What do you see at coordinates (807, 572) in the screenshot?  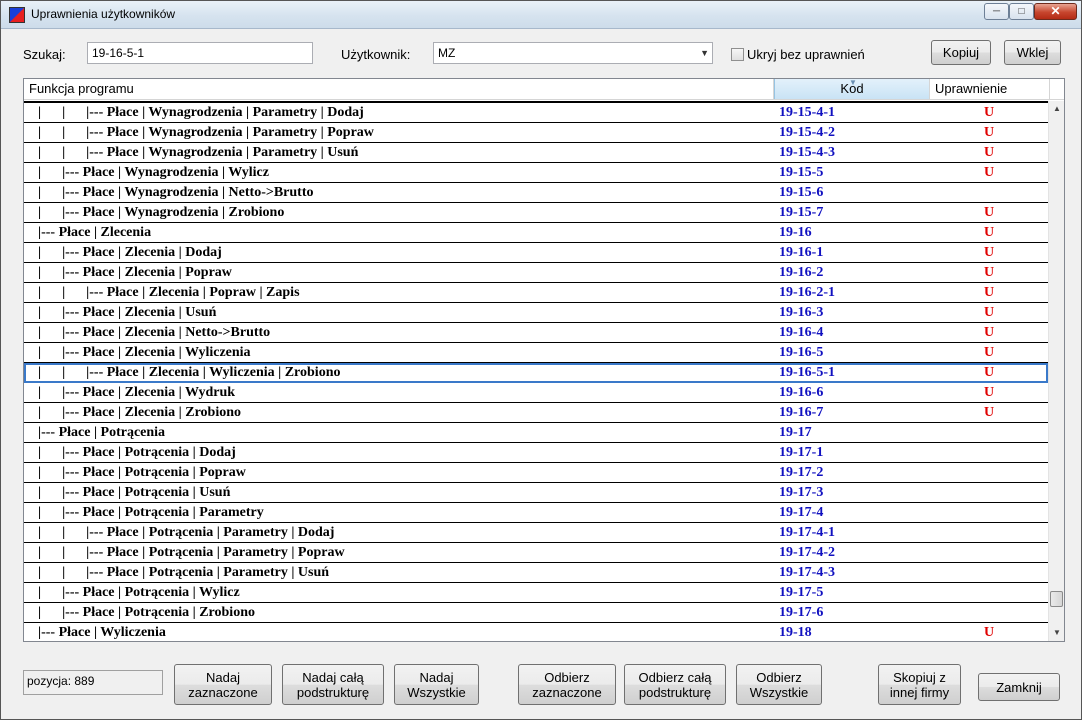 I see `cell-code: 19-17-4-3` at bounding box center [807, 572].